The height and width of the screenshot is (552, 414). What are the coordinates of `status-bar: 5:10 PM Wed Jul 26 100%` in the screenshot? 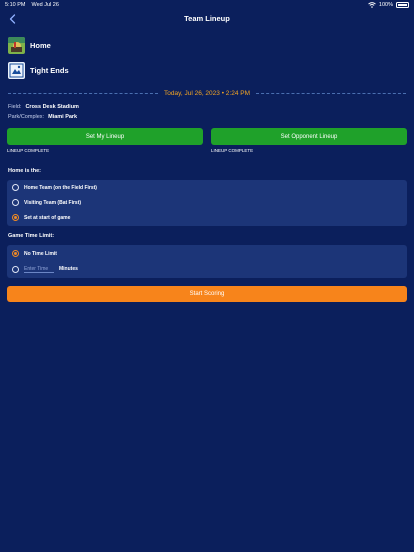 It's located at (207, 5).